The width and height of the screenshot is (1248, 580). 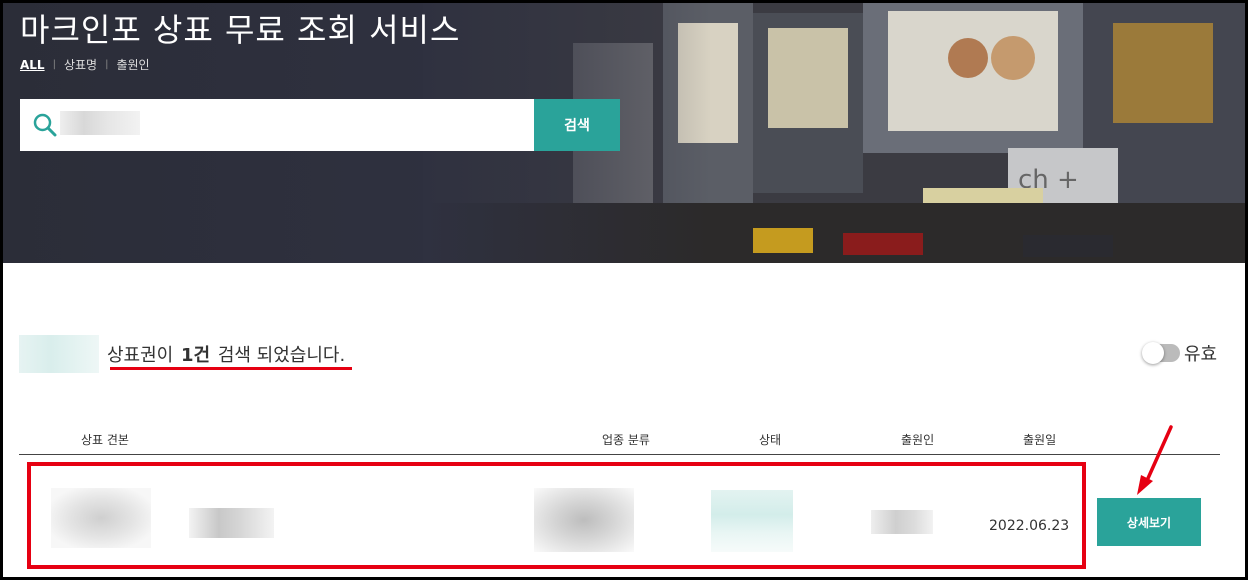 What do you see at coordinates (240, 30) in the screenshot?
I see `page-title: 마크인포 상표 무료 조회 서비스` at bounding box center [240, 30].